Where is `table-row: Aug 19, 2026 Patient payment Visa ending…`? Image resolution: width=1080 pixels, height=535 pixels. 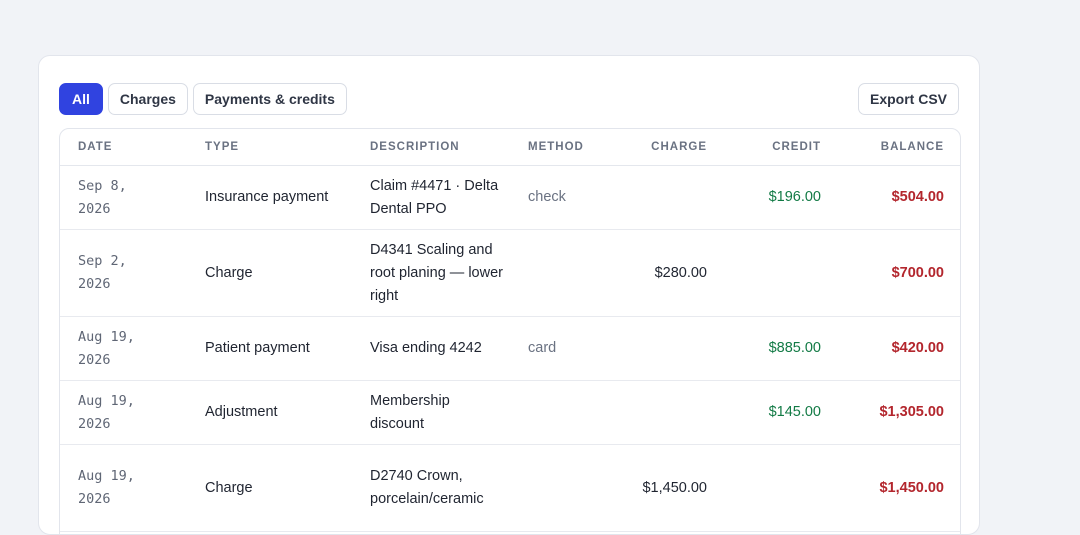
table-row: Aug 19, 2026 Patient payment Visa ending… is located at coordinates (510, 348).